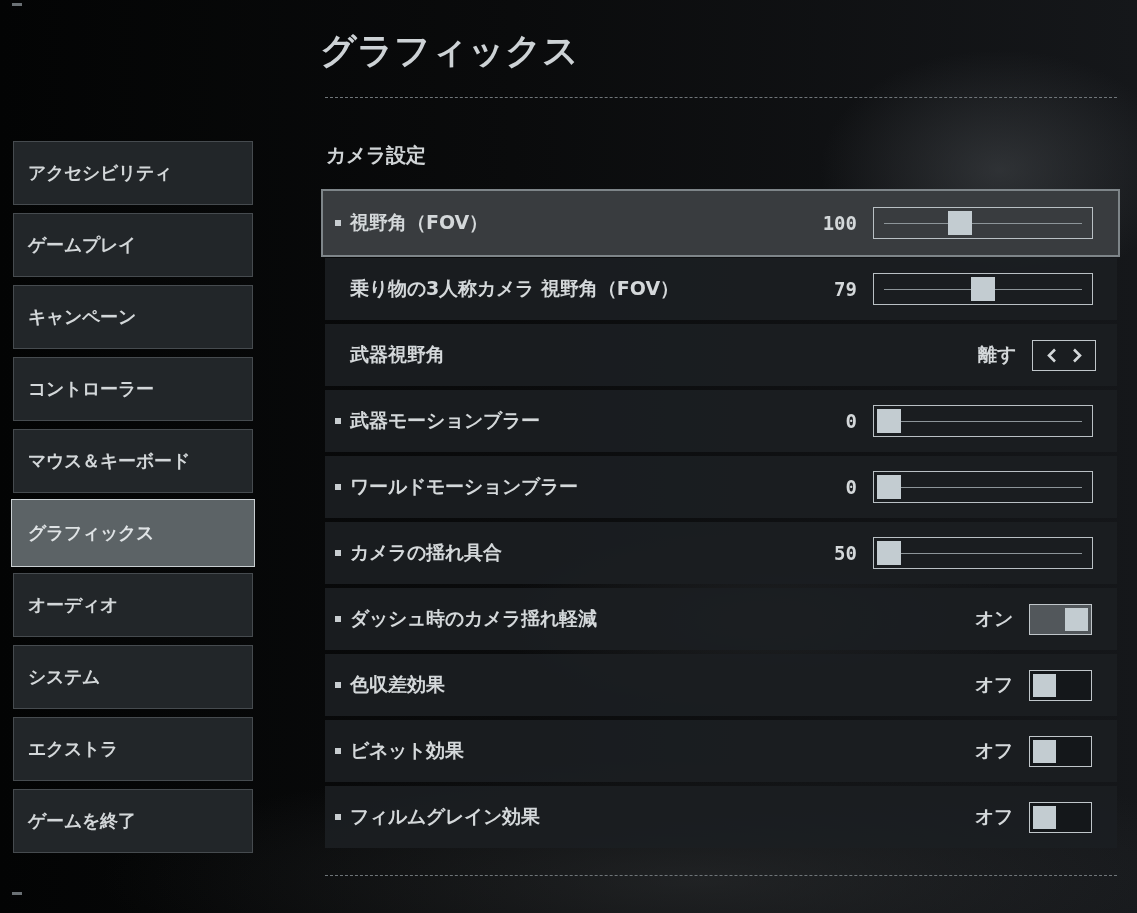  I want to click on setting-row: ビネット効果 オフ, so click(721, 751).